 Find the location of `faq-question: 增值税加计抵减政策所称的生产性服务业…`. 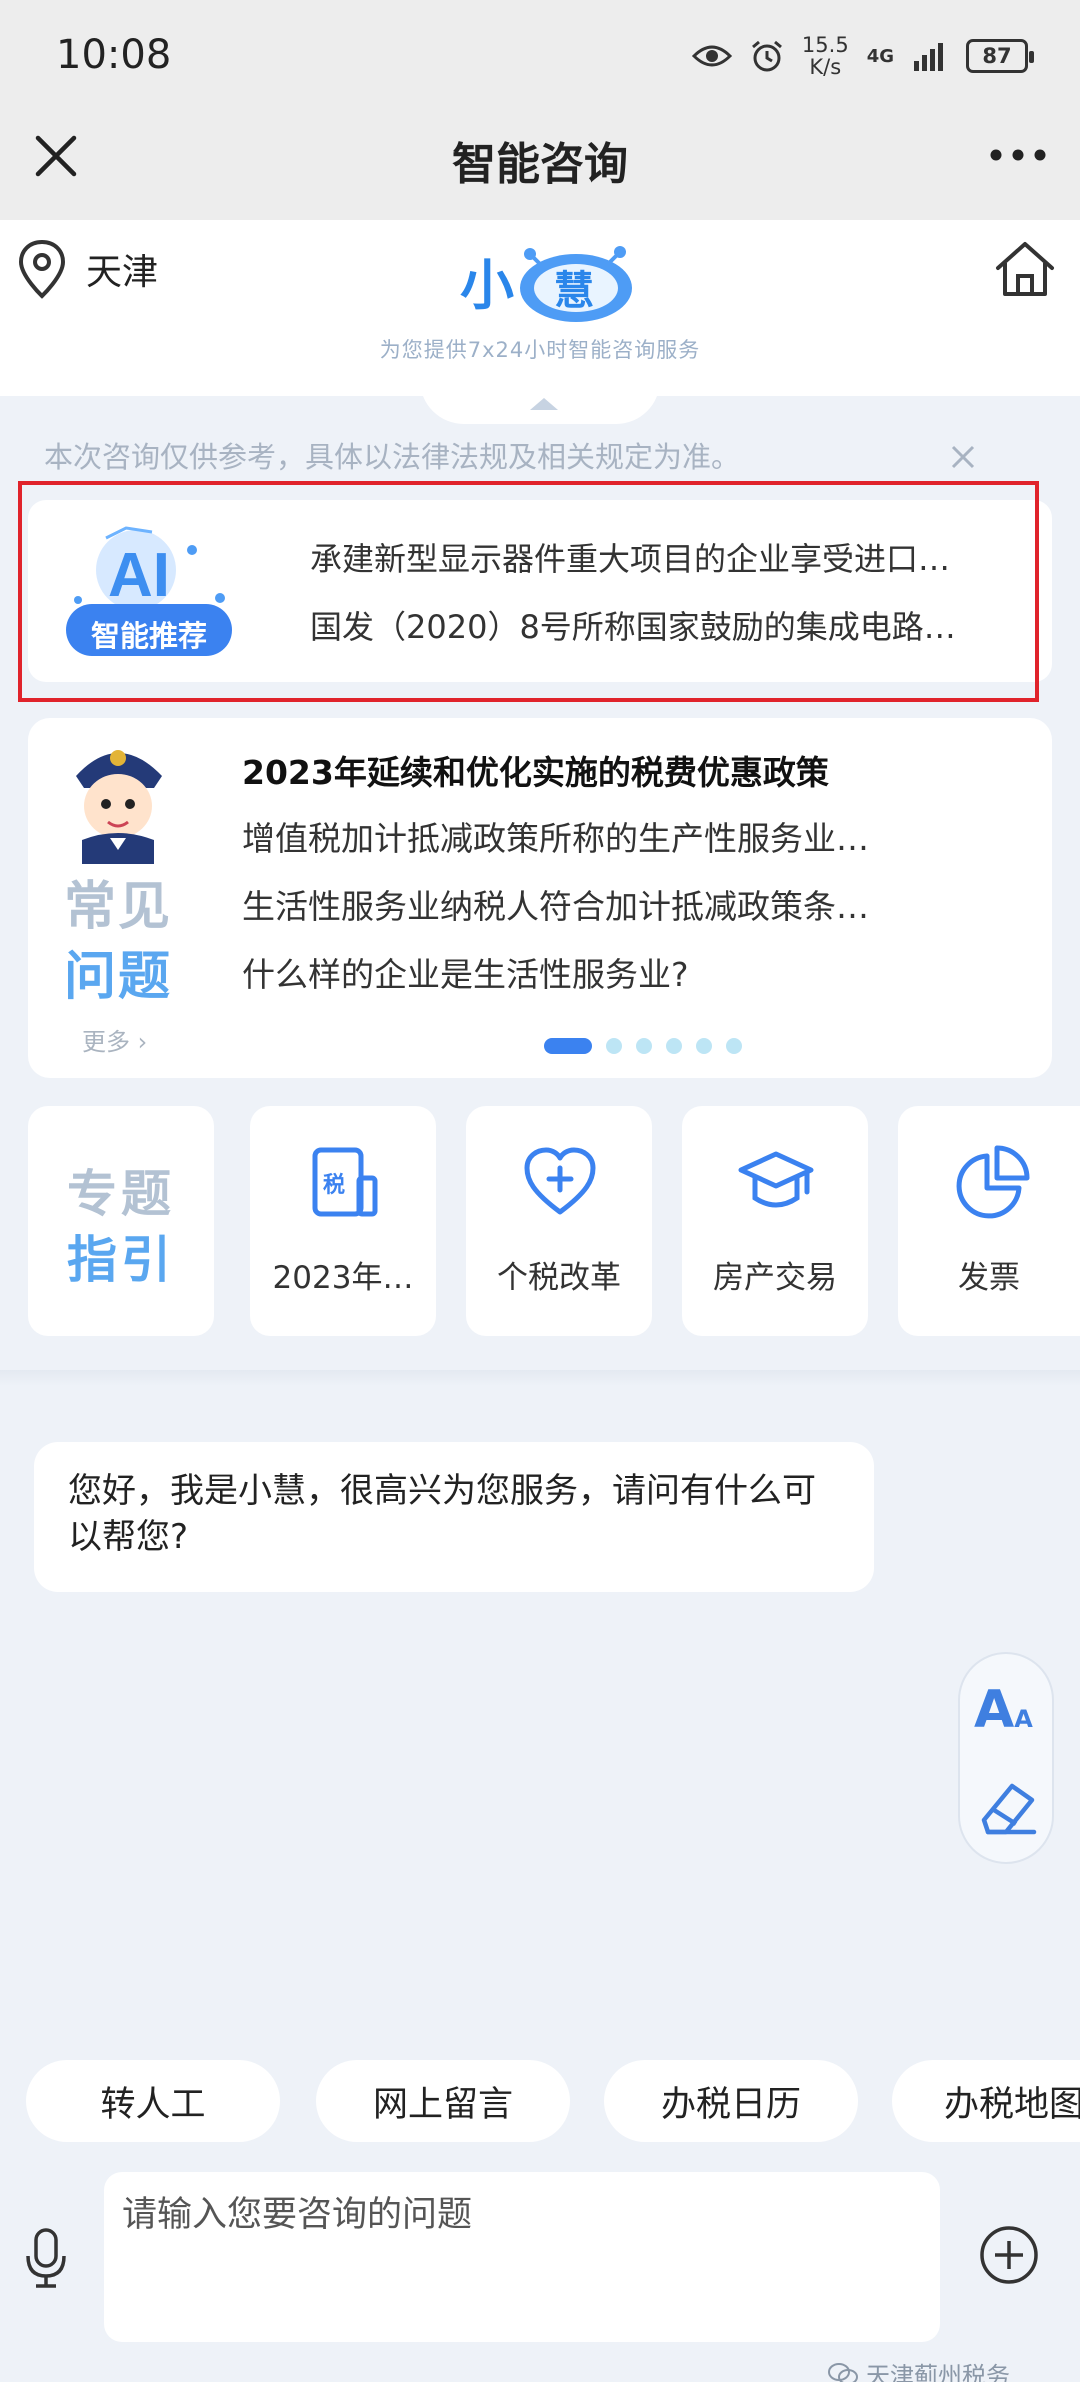

faq-question: 增值税加计抵减政策所称的生产性服务业… is located at coordinates (612, 836).